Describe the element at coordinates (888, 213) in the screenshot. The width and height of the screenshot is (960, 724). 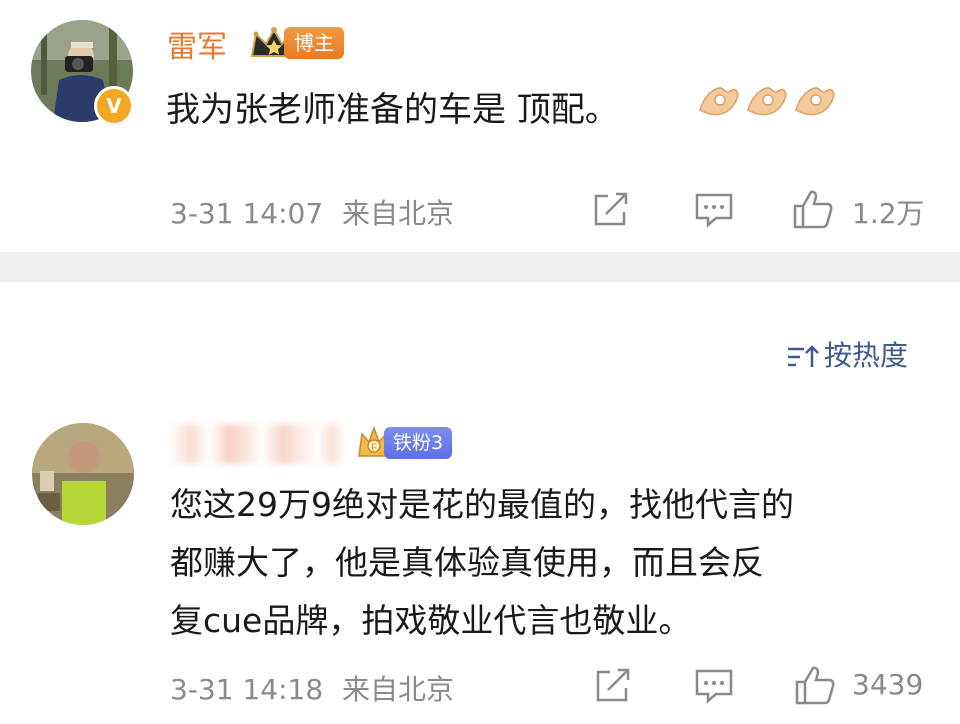
I see `like-count: 1.2万` at that location.